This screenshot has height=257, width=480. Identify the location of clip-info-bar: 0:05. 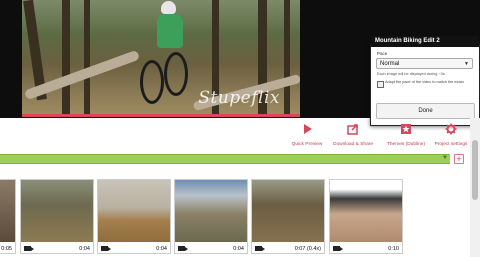
(7, 247).